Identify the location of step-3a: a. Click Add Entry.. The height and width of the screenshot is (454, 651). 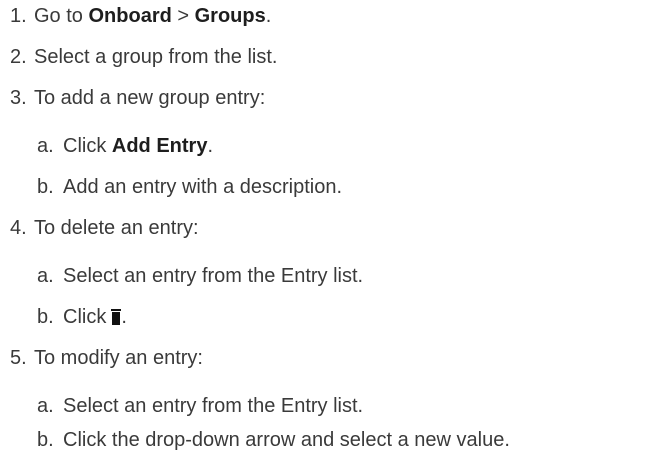
(125, 146).